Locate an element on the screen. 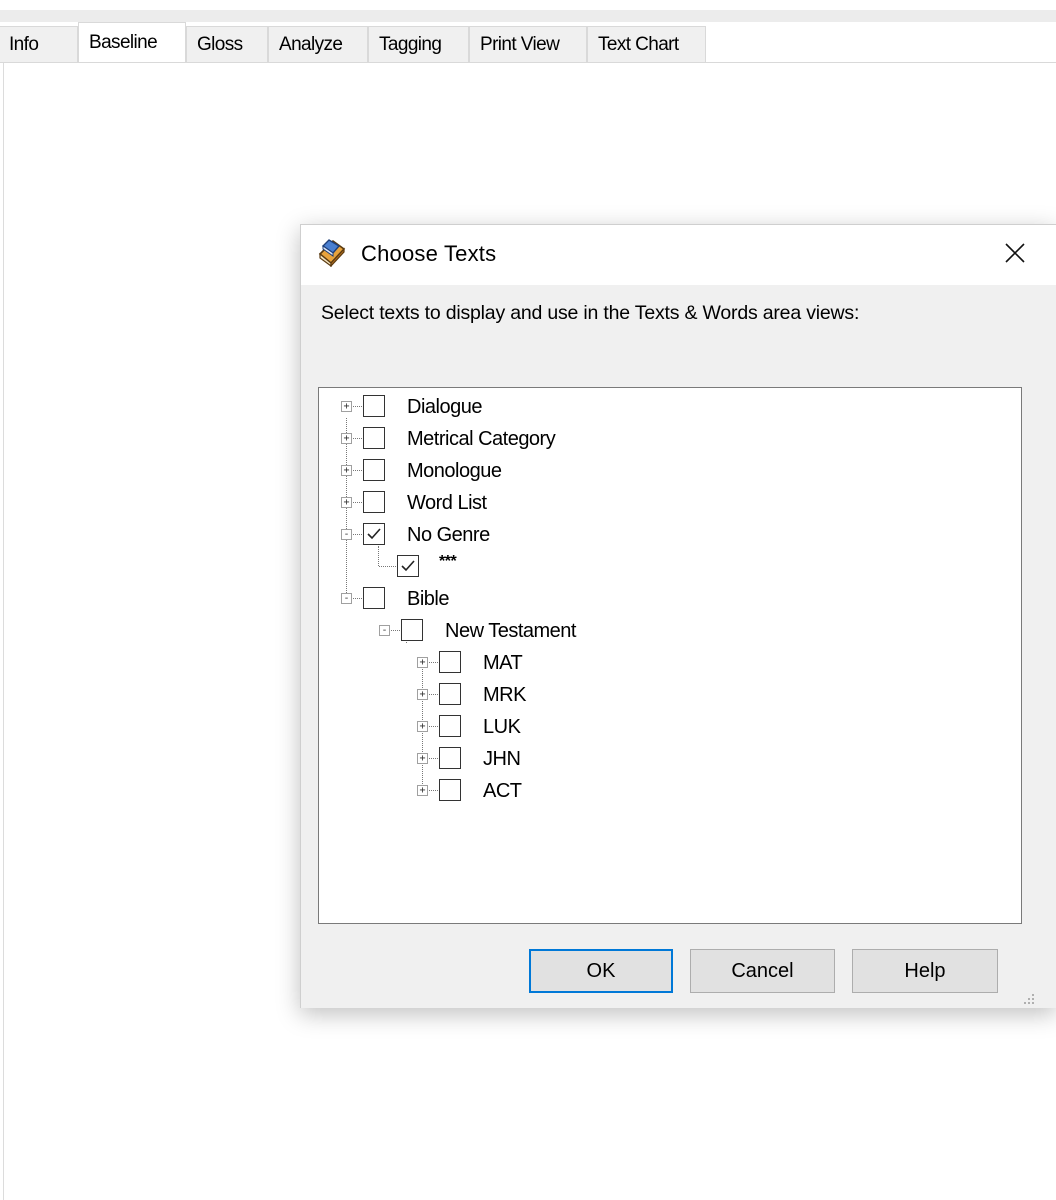 This screenshot has width=1056, height=1200. tree-node-mat: + MAT is located at coordinates (469, 663).